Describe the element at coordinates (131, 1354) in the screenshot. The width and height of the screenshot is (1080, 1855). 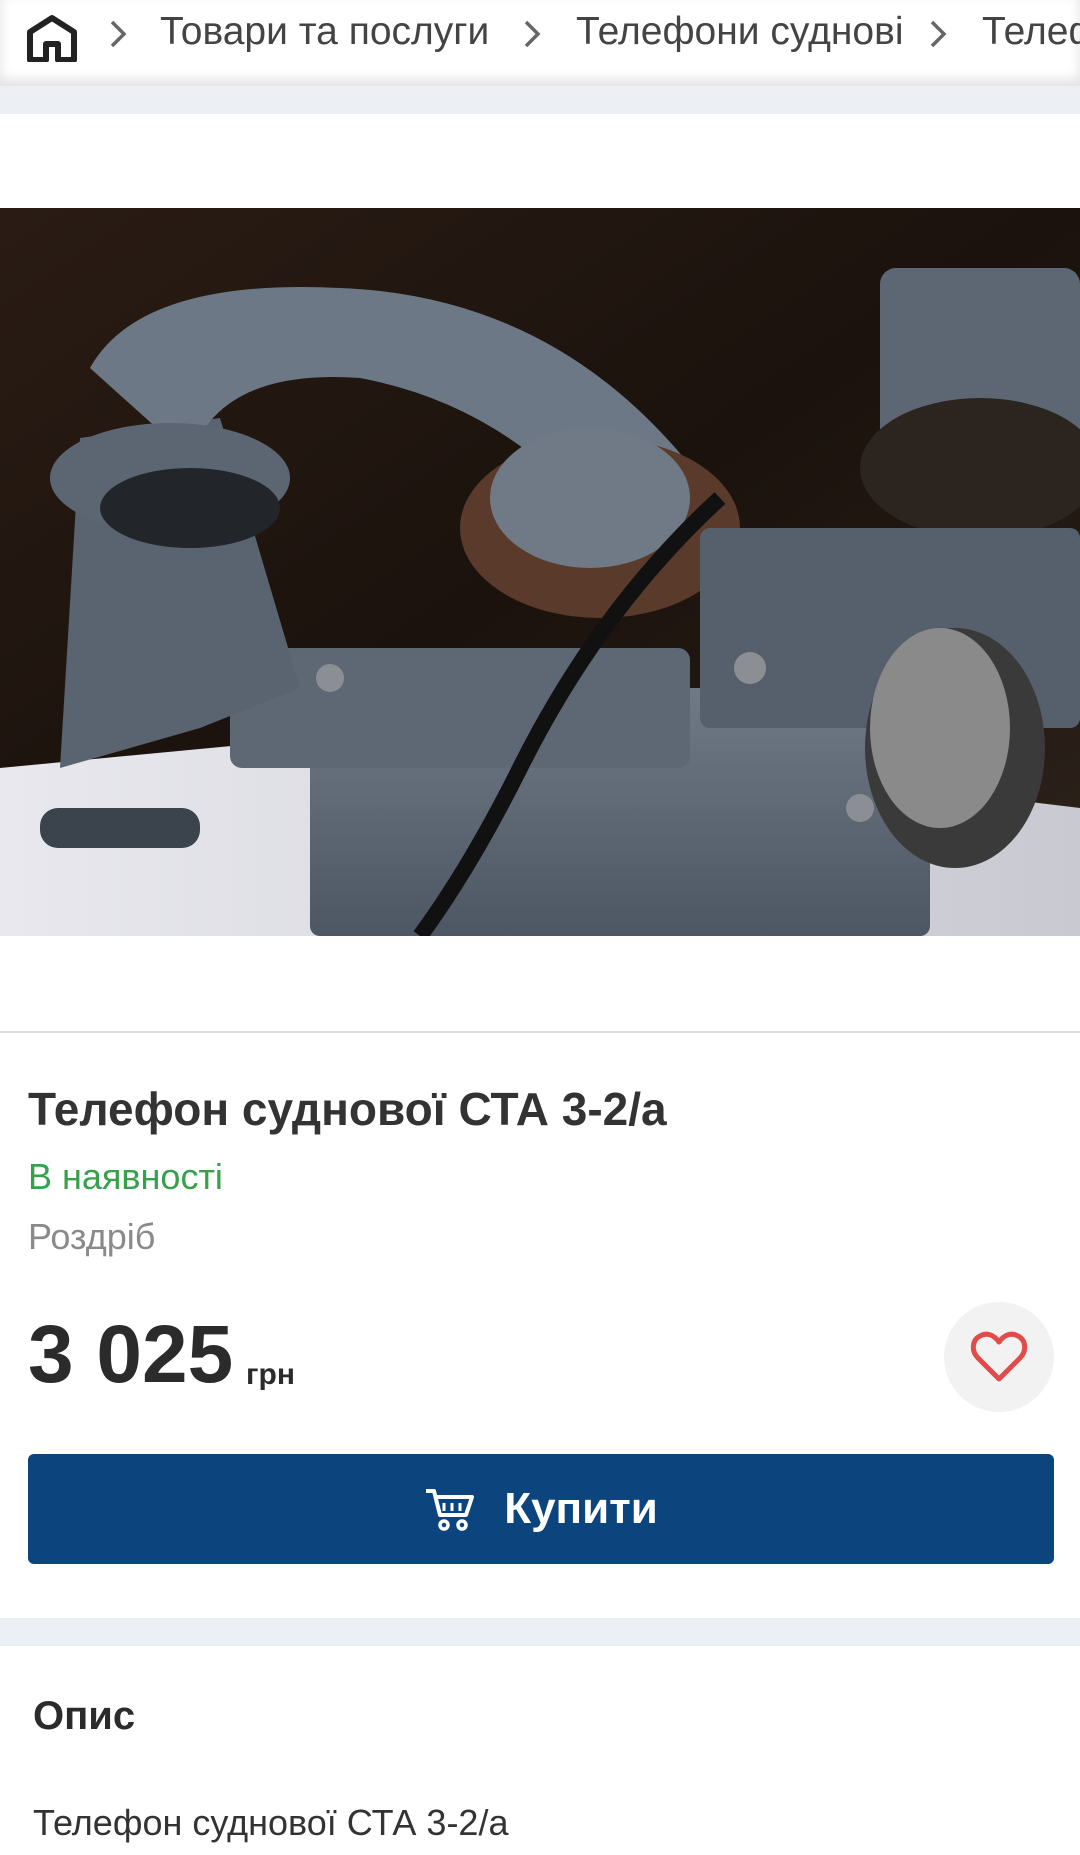
I see `price-value: 3 025` at that location.